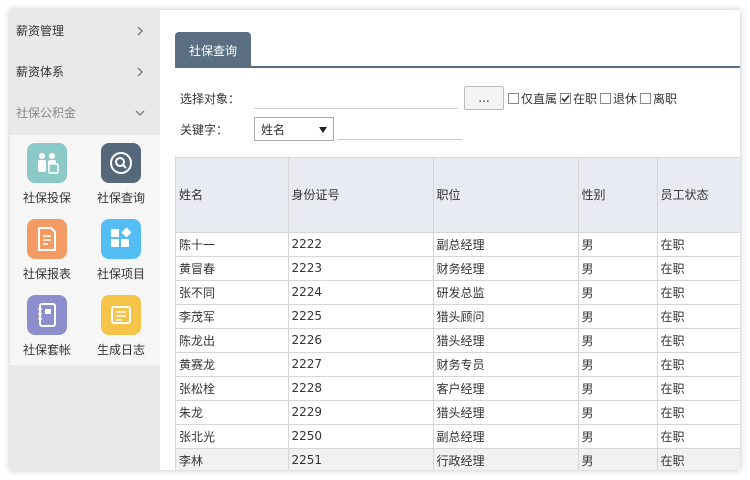 Image resolution: width=750 pixels, height=480 pixels. What do you see at coordinates (361, 195) in the screenshot?
I see `column-header-id-number: 身份证号` at bounding box center [361, 195].